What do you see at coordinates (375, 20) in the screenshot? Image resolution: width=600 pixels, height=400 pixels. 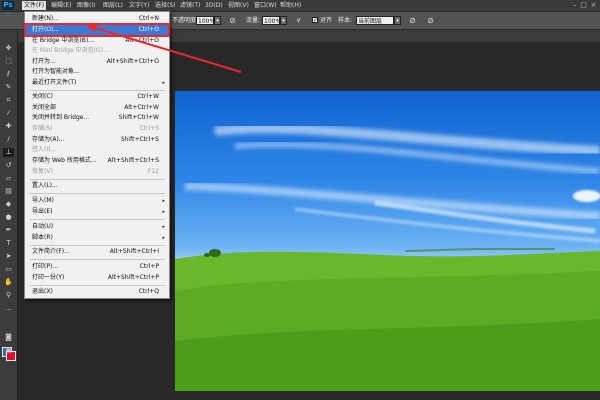 I see `sample-select: 当前图层` at bounding box center [375, 20].